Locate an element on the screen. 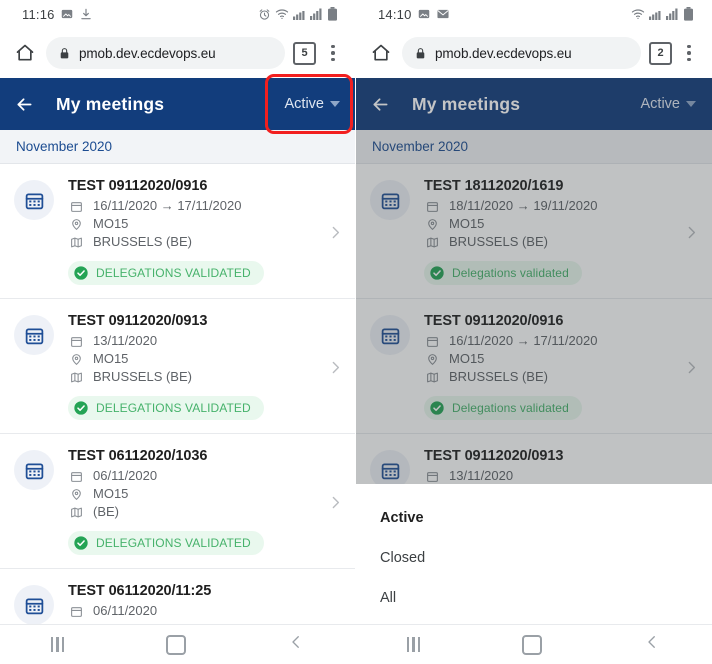  status-bar-left: 14:10 is located at coordinates (414, 14).